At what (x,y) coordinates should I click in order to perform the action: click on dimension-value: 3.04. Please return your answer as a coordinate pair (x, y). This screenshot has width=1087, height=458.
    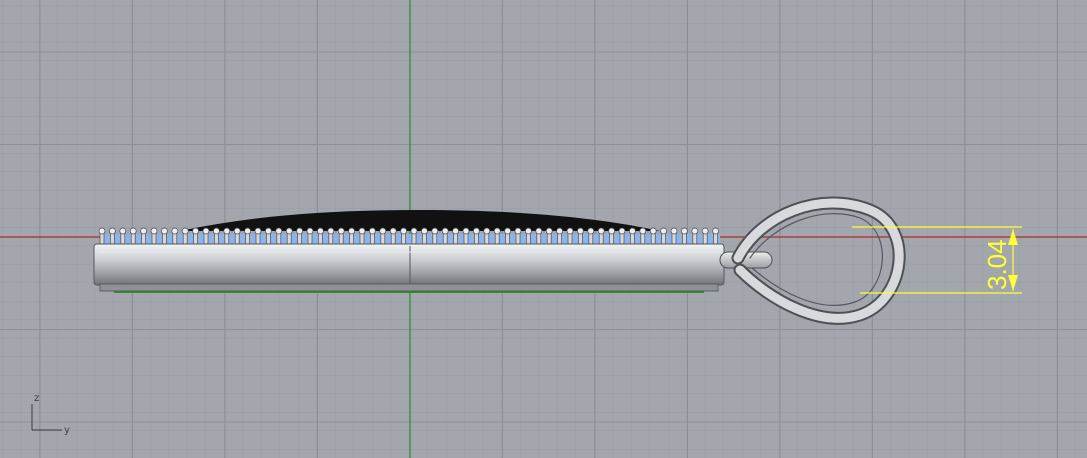
    Looking at the image, I should click on (997, 264).